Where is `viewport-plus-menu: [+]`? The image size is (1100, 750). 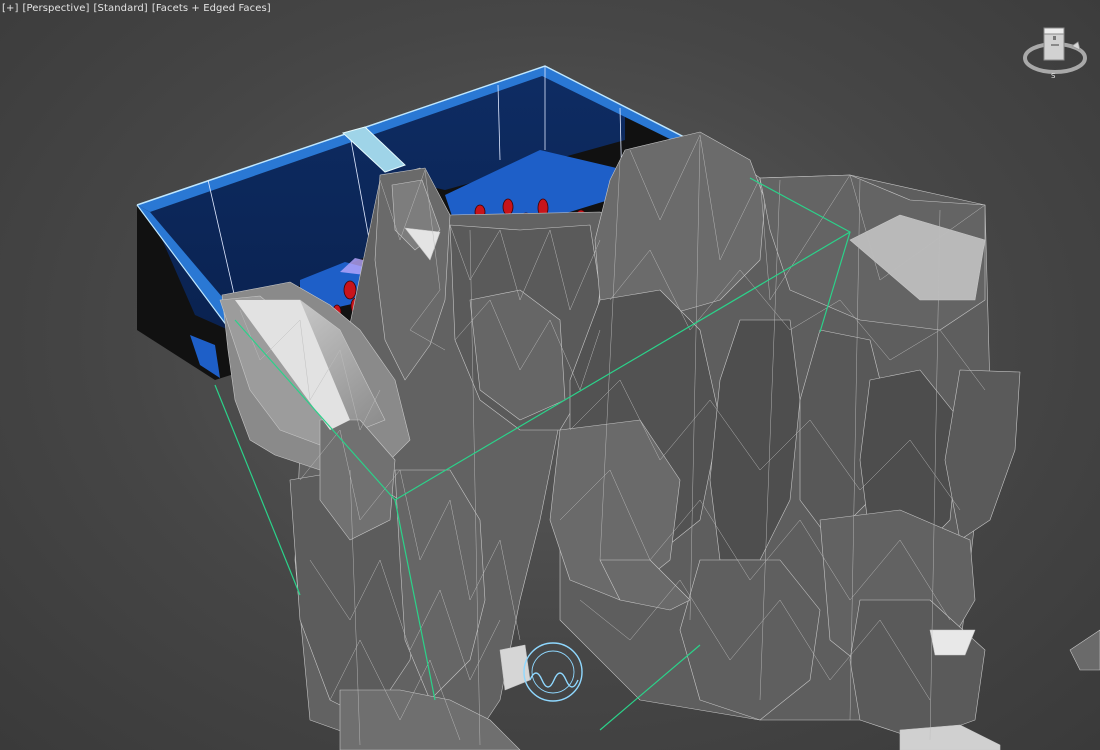
viewport-plus-menu: [+] is located at coordinates (10, 8).